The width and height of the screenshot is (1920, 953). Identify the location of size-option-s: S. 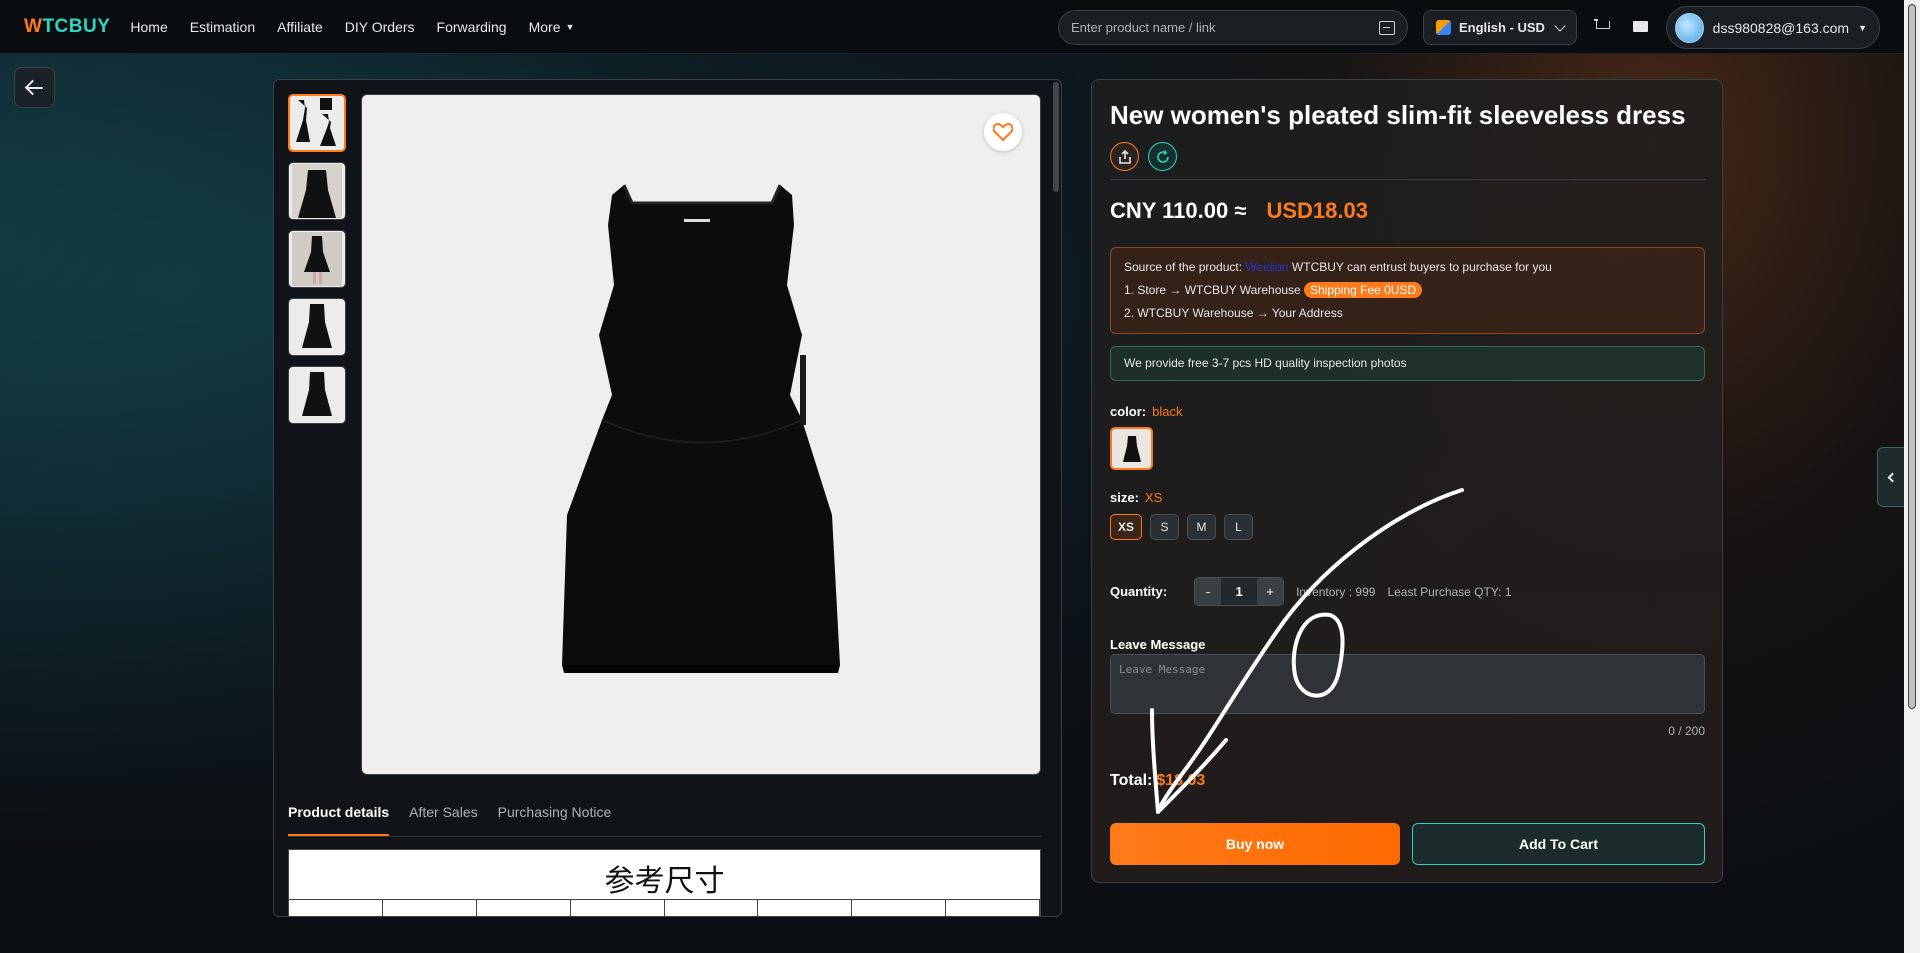
(1165, 527).